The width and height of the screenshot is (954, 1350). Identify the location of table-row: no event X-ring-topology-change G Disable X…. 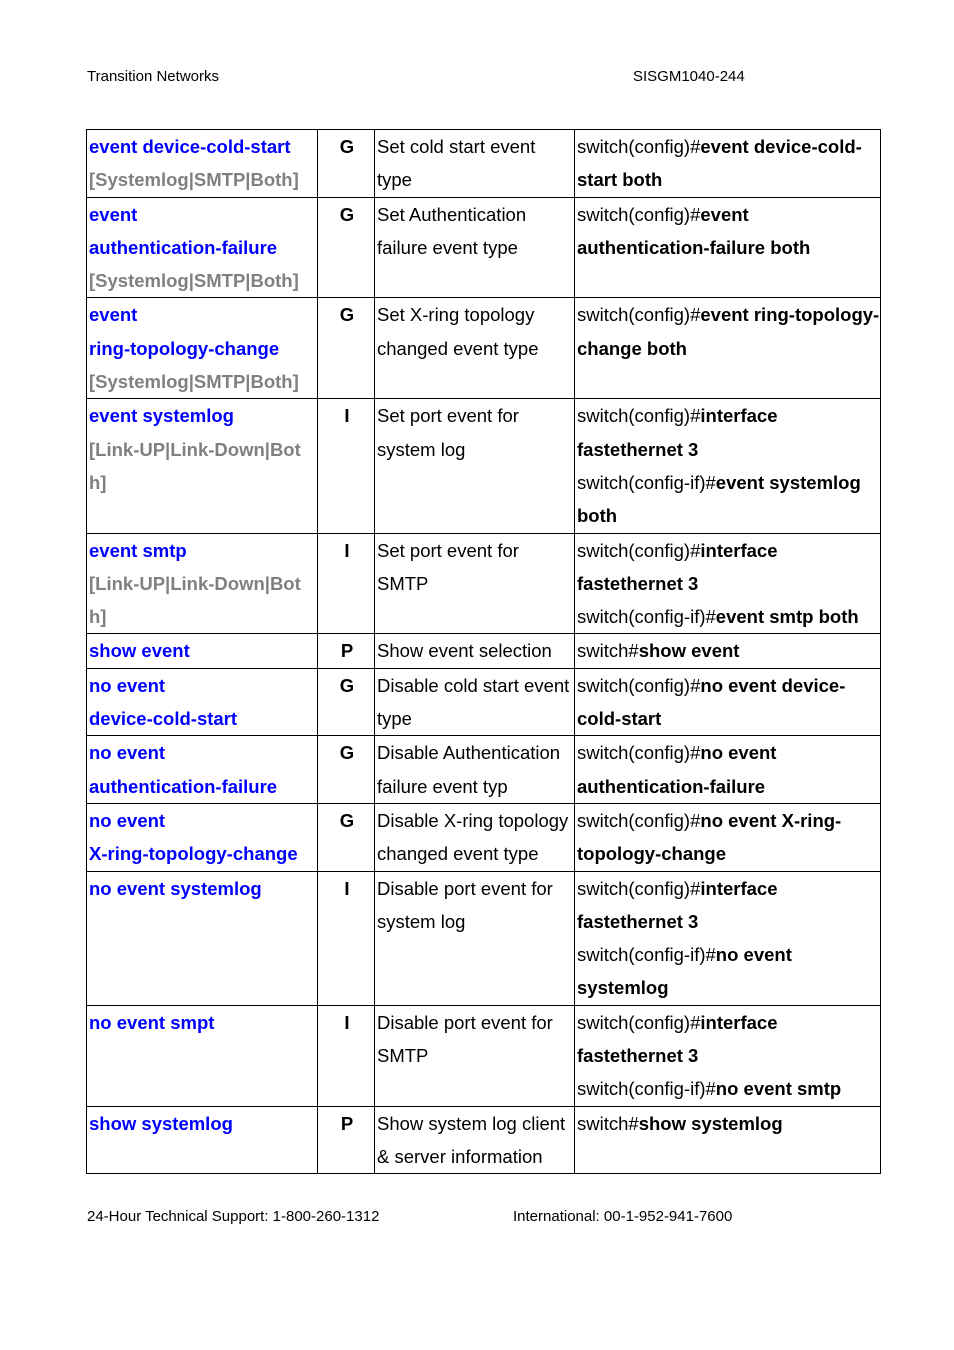
(483, 837).